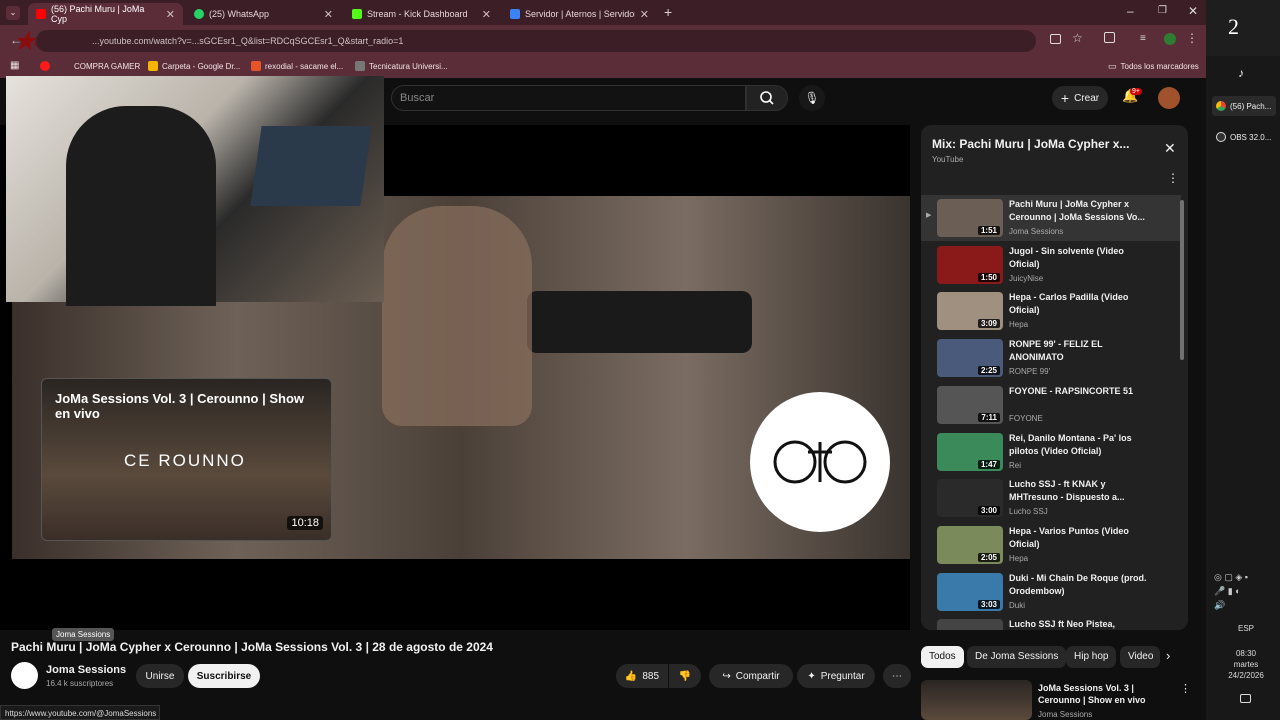 Image resolution: width=1280 pixels, height=720 pixels. Describe the element at coordinates (1030, 372) in the screenshot. I see `playlist-item-channel: RONPE 99'` at that location.